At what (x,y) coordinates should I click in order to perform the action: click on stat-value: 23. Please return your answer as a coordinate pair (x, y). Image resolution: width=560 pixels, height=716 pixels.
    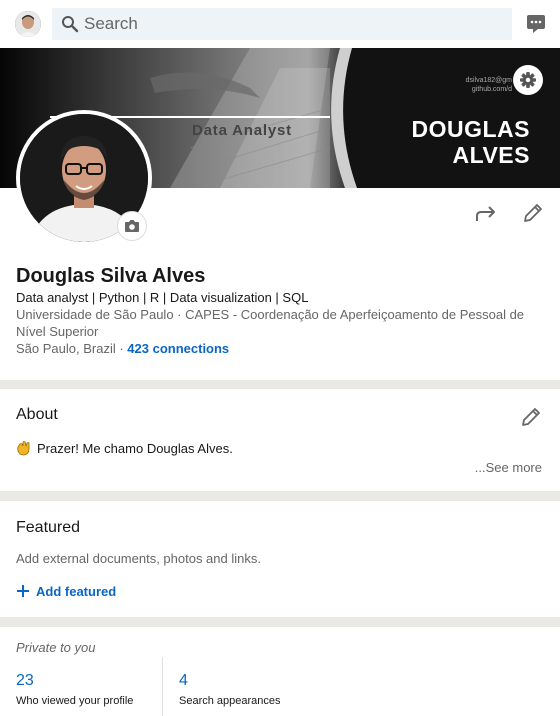
    Looking at the image, I should click on (25, 680).